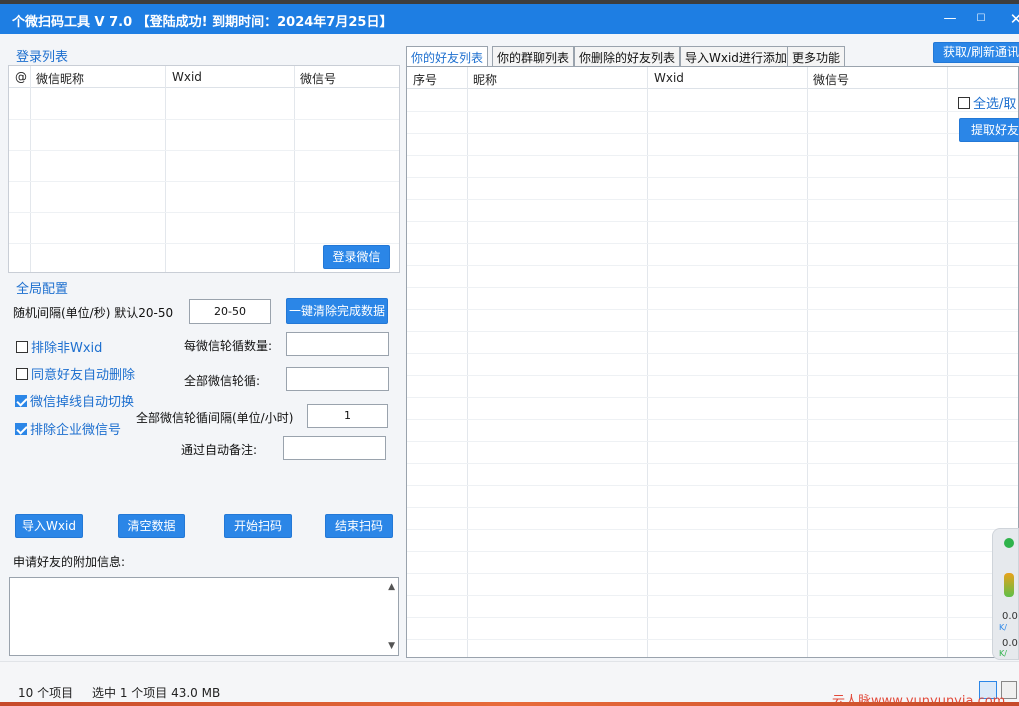  Describe the element at coordinates (1010, 643) in the screenshot. I see `download-speed: 0.0` at that location.